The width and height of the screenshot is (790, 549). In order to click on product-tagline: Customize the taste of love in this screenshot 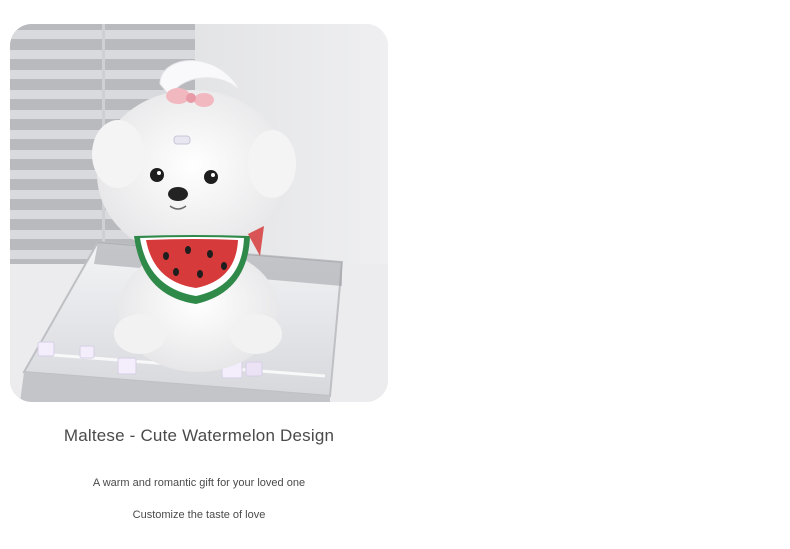, I will do `click(199, 515)`.